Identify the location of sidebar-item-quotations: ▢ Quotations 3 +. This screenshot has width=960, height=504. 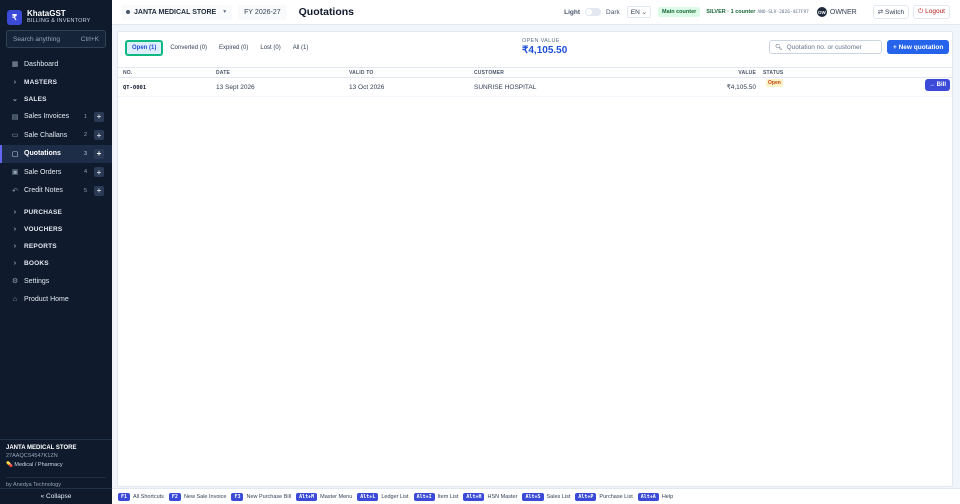
(56, 153).